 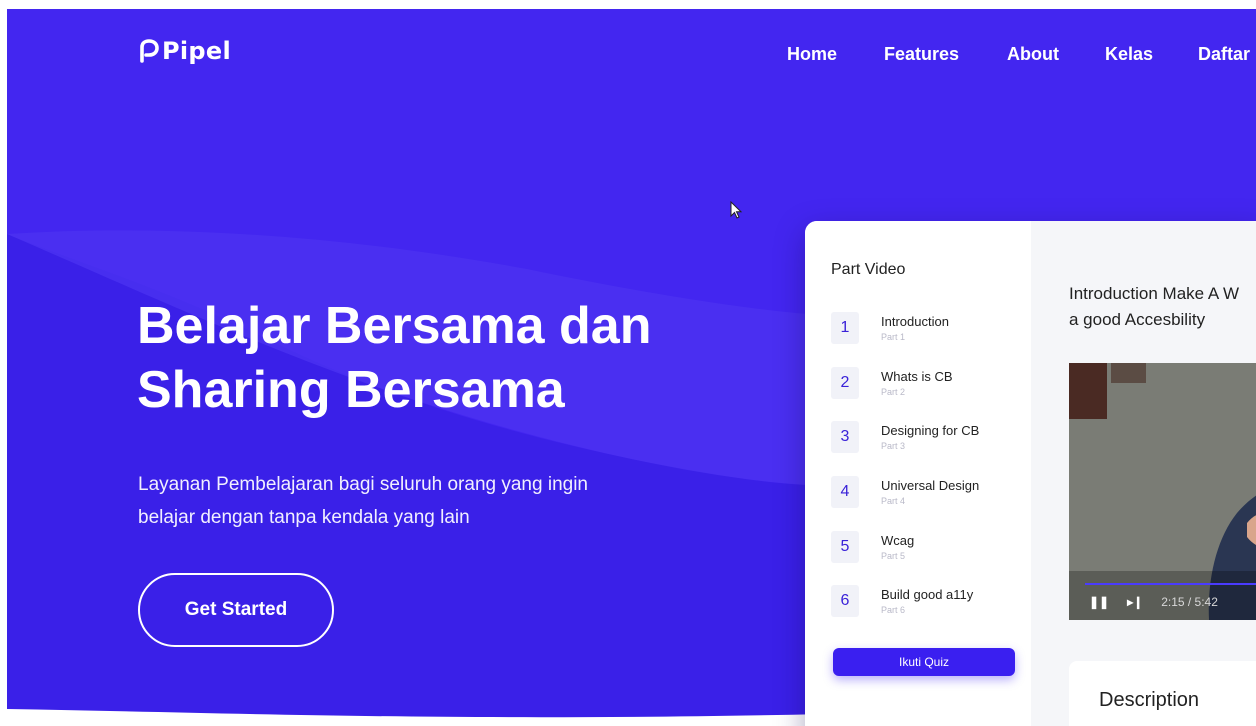 I want to click on part-text: Designing for CB Part 3, so click(x=930, y=437).